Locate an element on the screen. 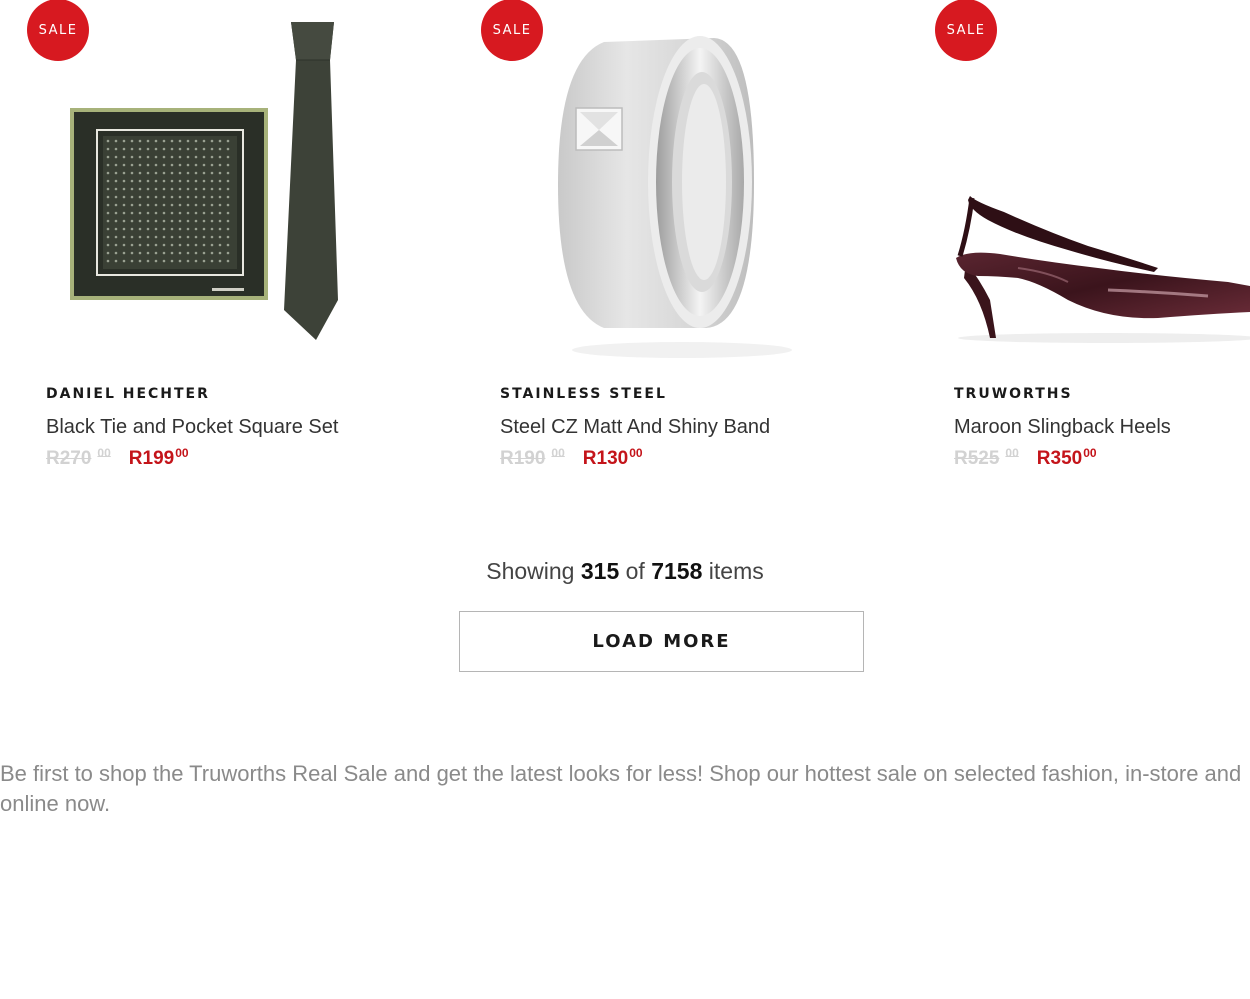 Image resolution: width=1250 pixels, height=999 pixels. sale-price: R35000 is located at coordinates (1066, 458).